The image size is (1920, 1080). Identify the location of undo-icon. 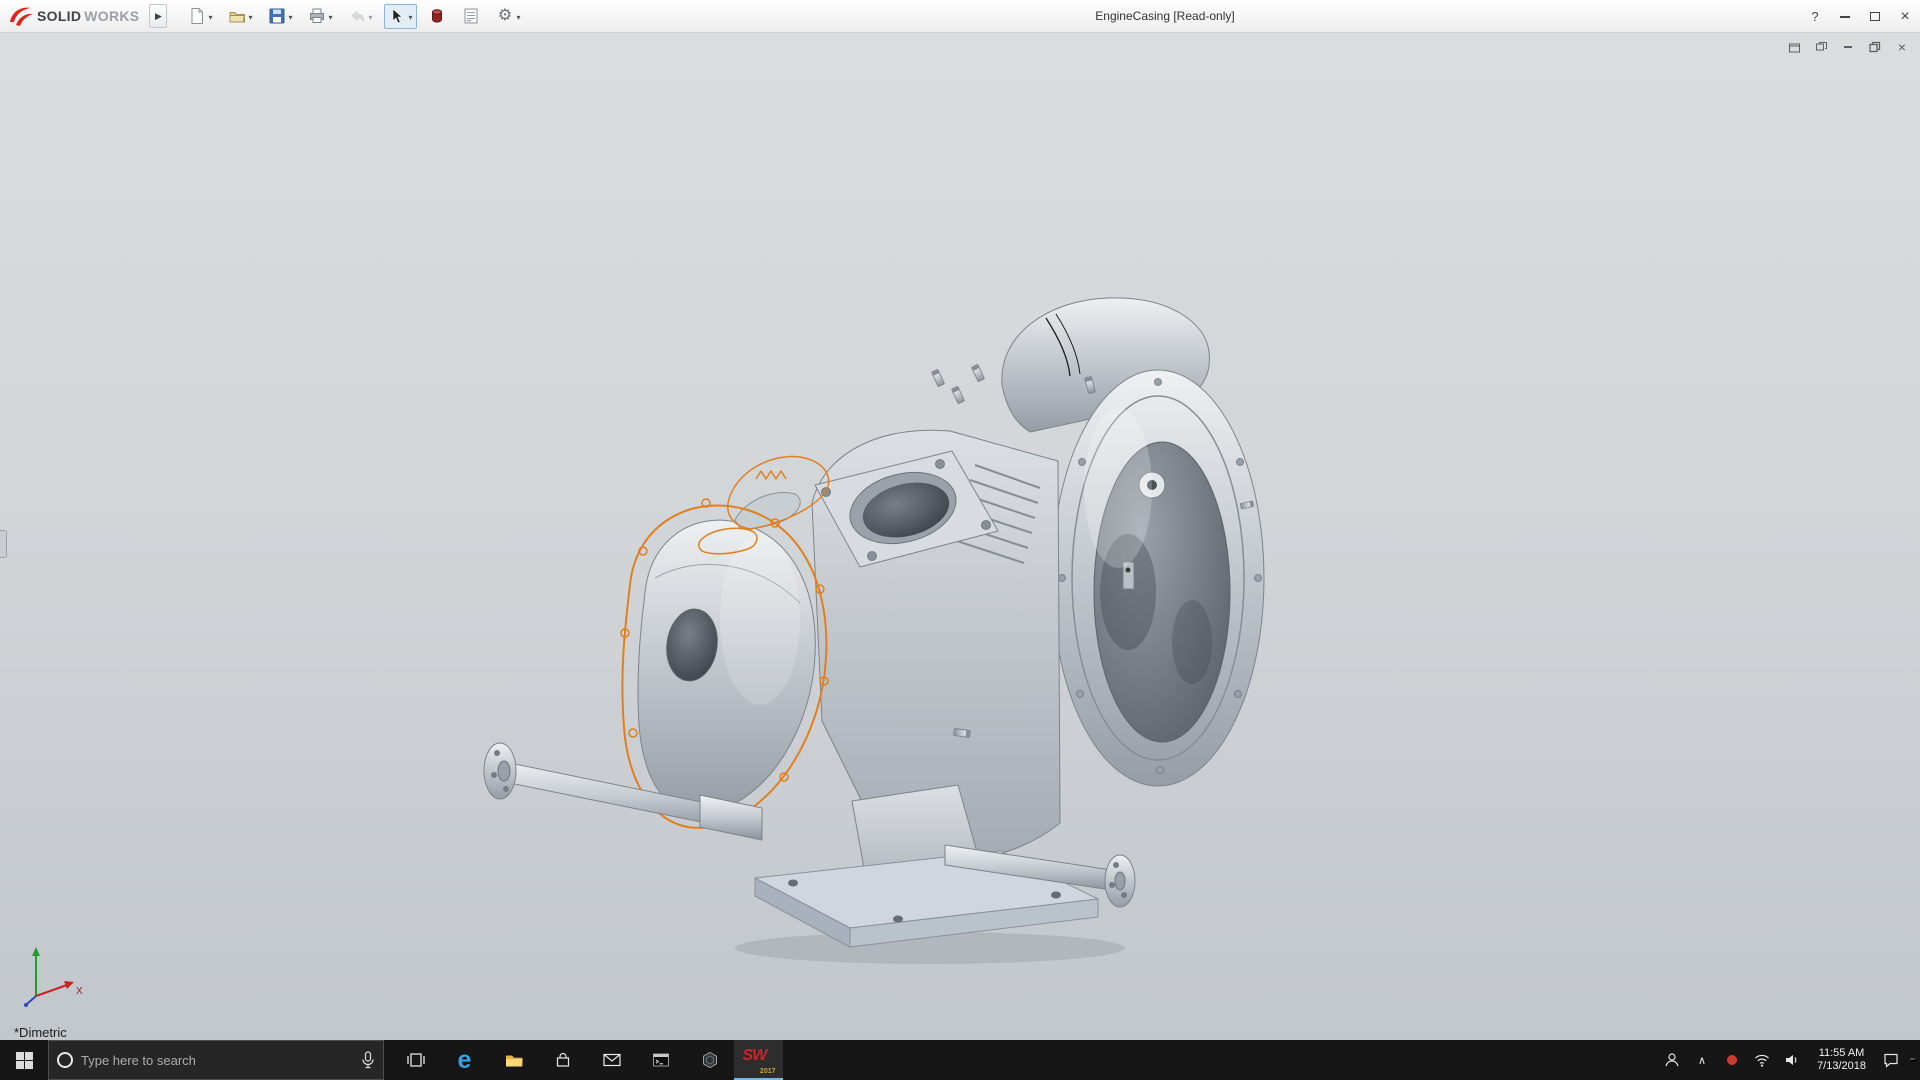
(357, 16).